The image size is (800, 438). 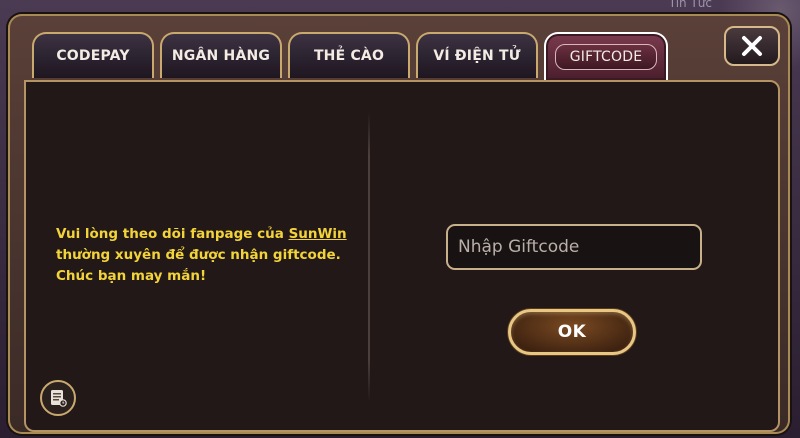 I want to click on close-icon, so click(x=752, y=46).